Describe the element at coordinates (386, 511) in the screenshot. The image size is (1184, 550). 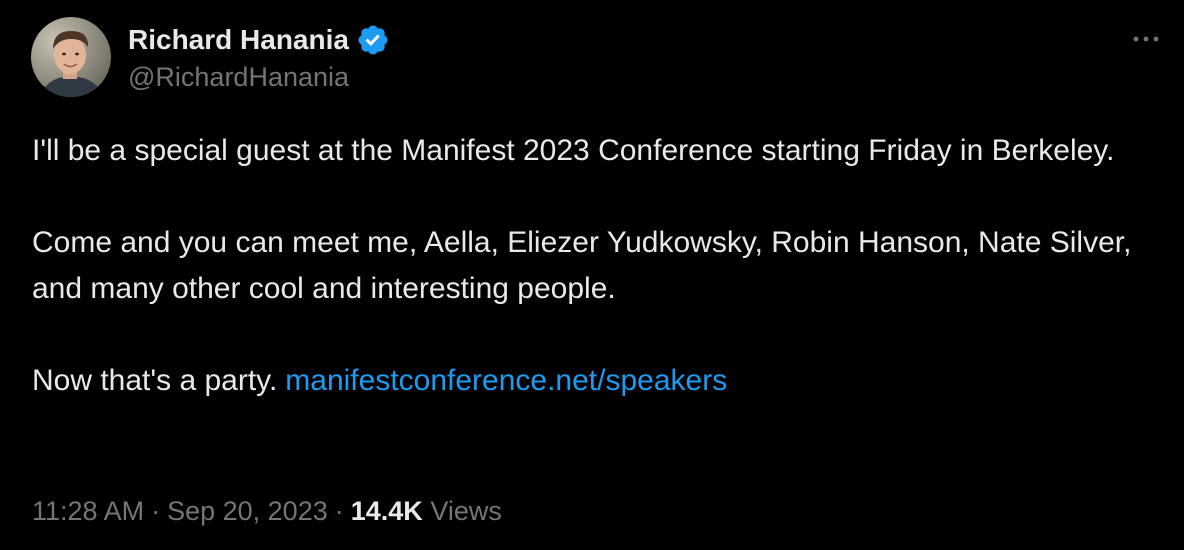
I see `views-count: 14.4K` at that location.